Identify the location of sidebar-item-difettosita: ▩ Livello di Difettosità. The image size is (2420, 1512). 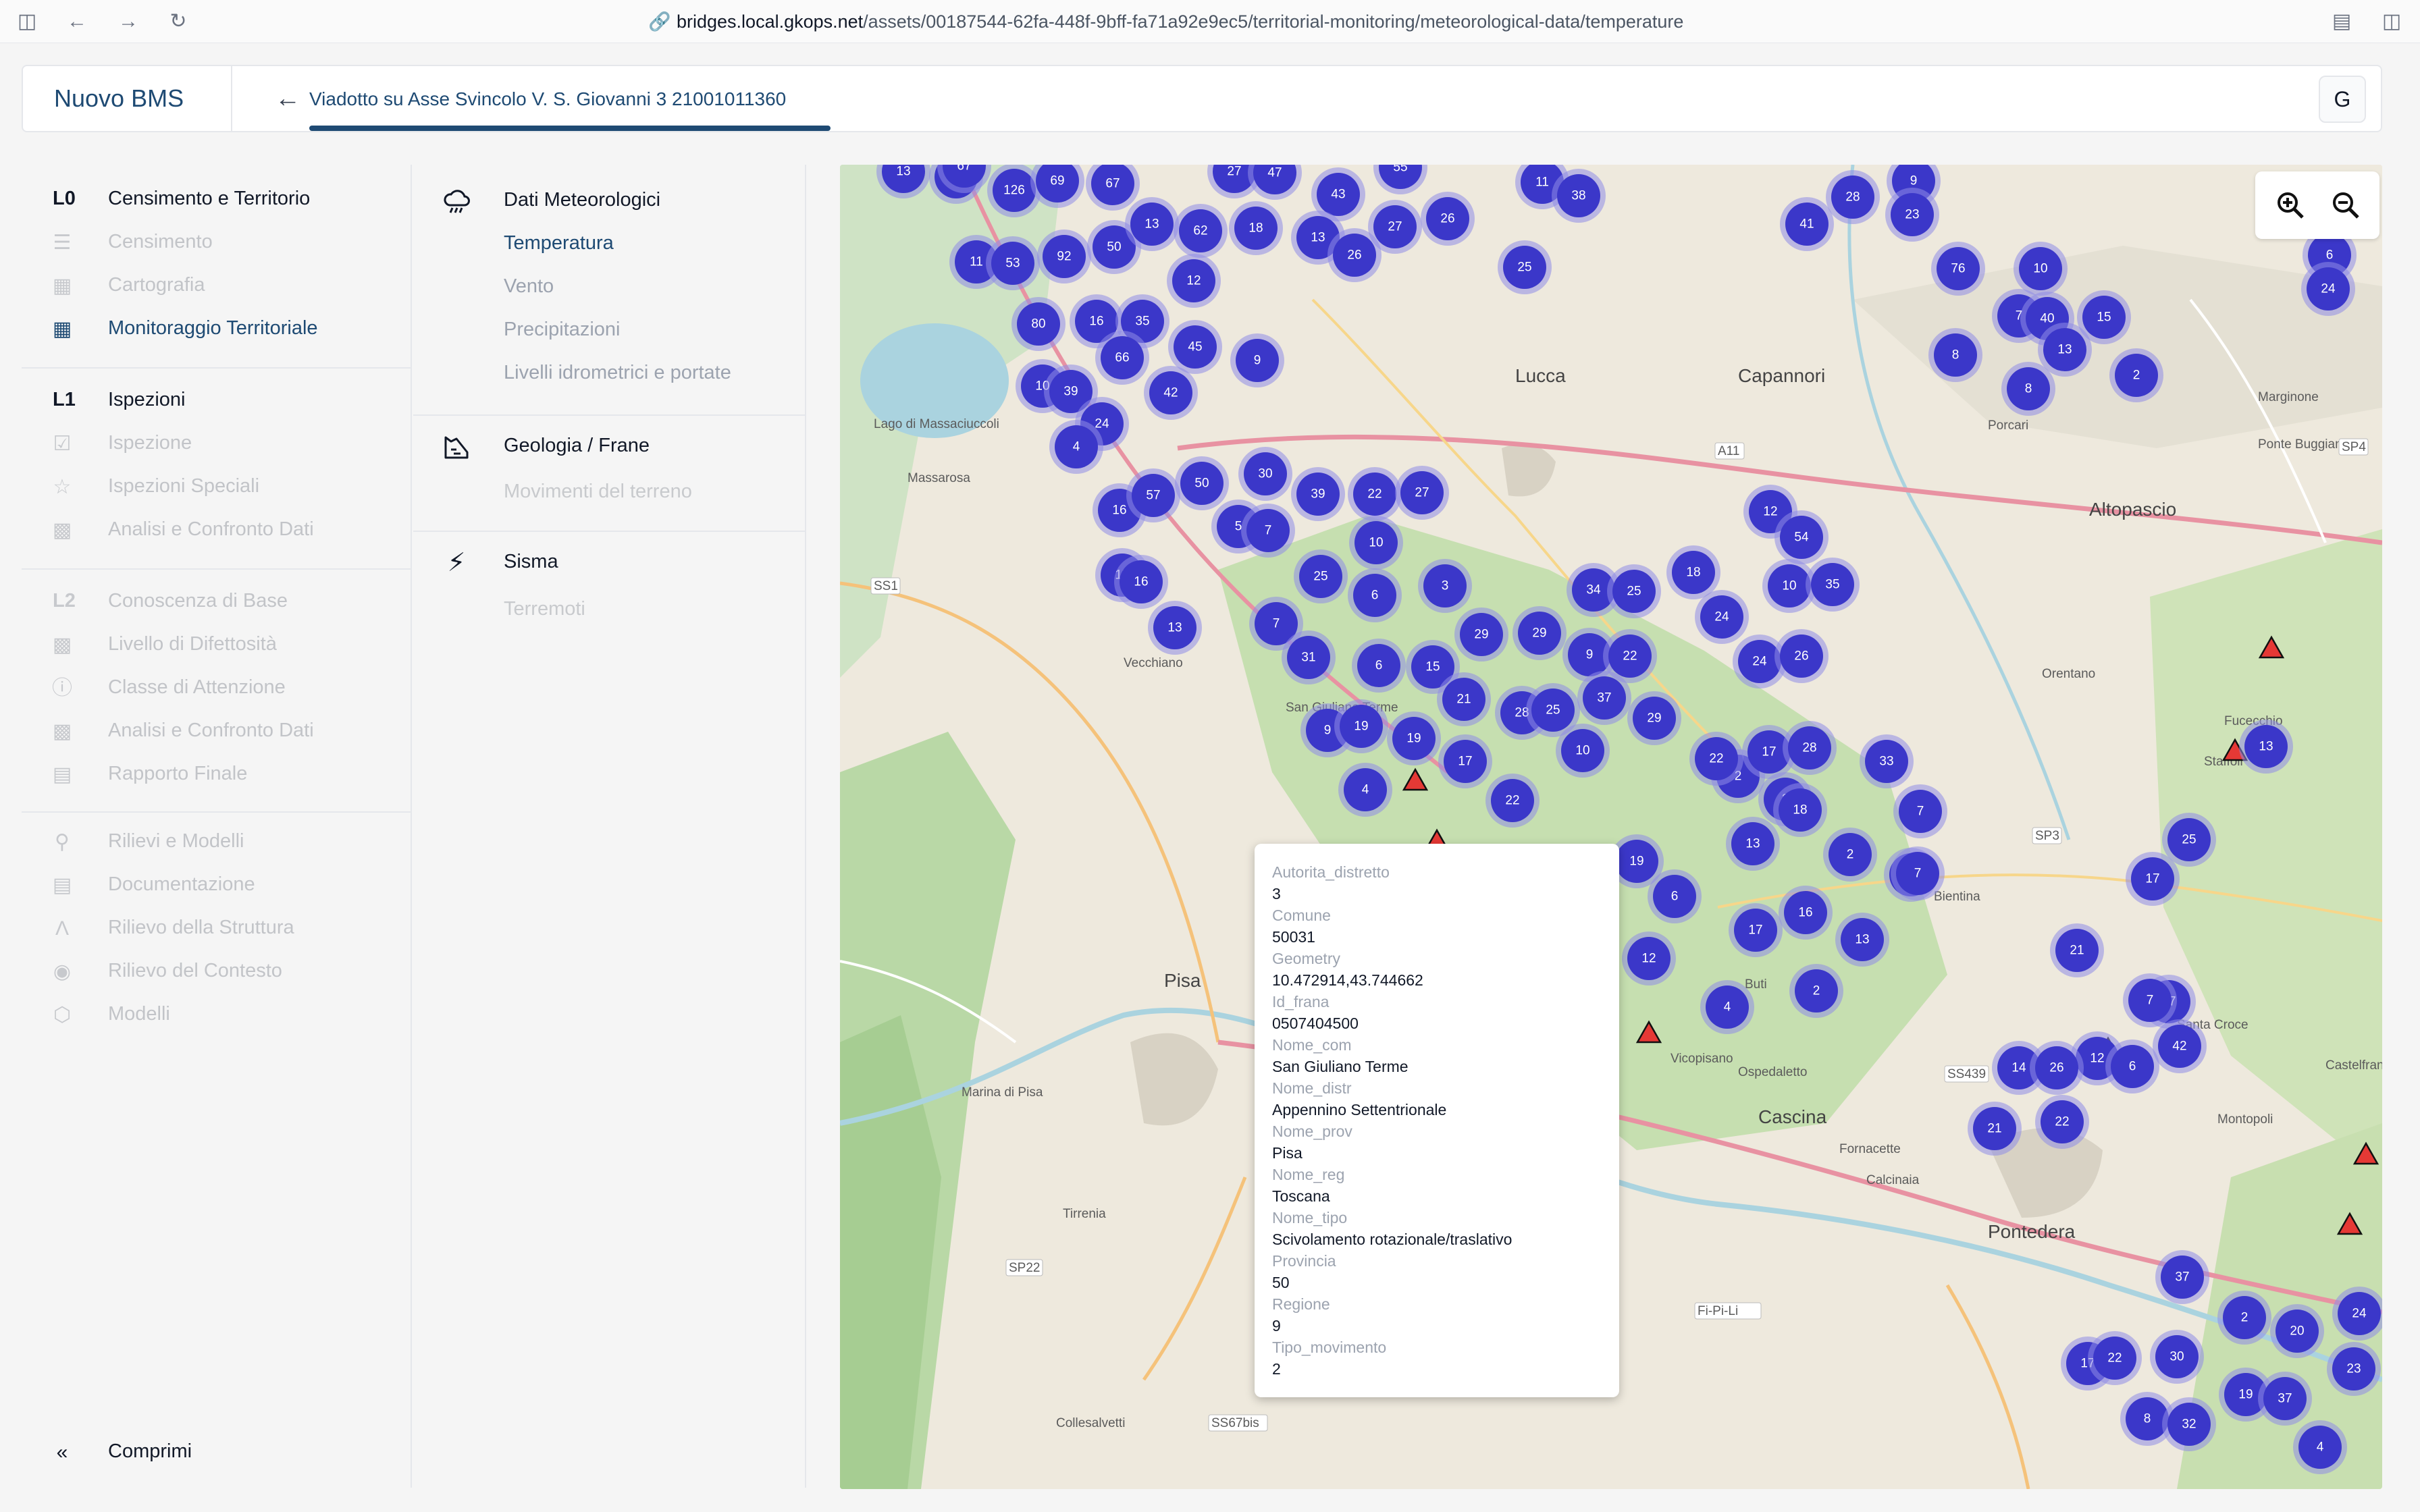
(211, 644).